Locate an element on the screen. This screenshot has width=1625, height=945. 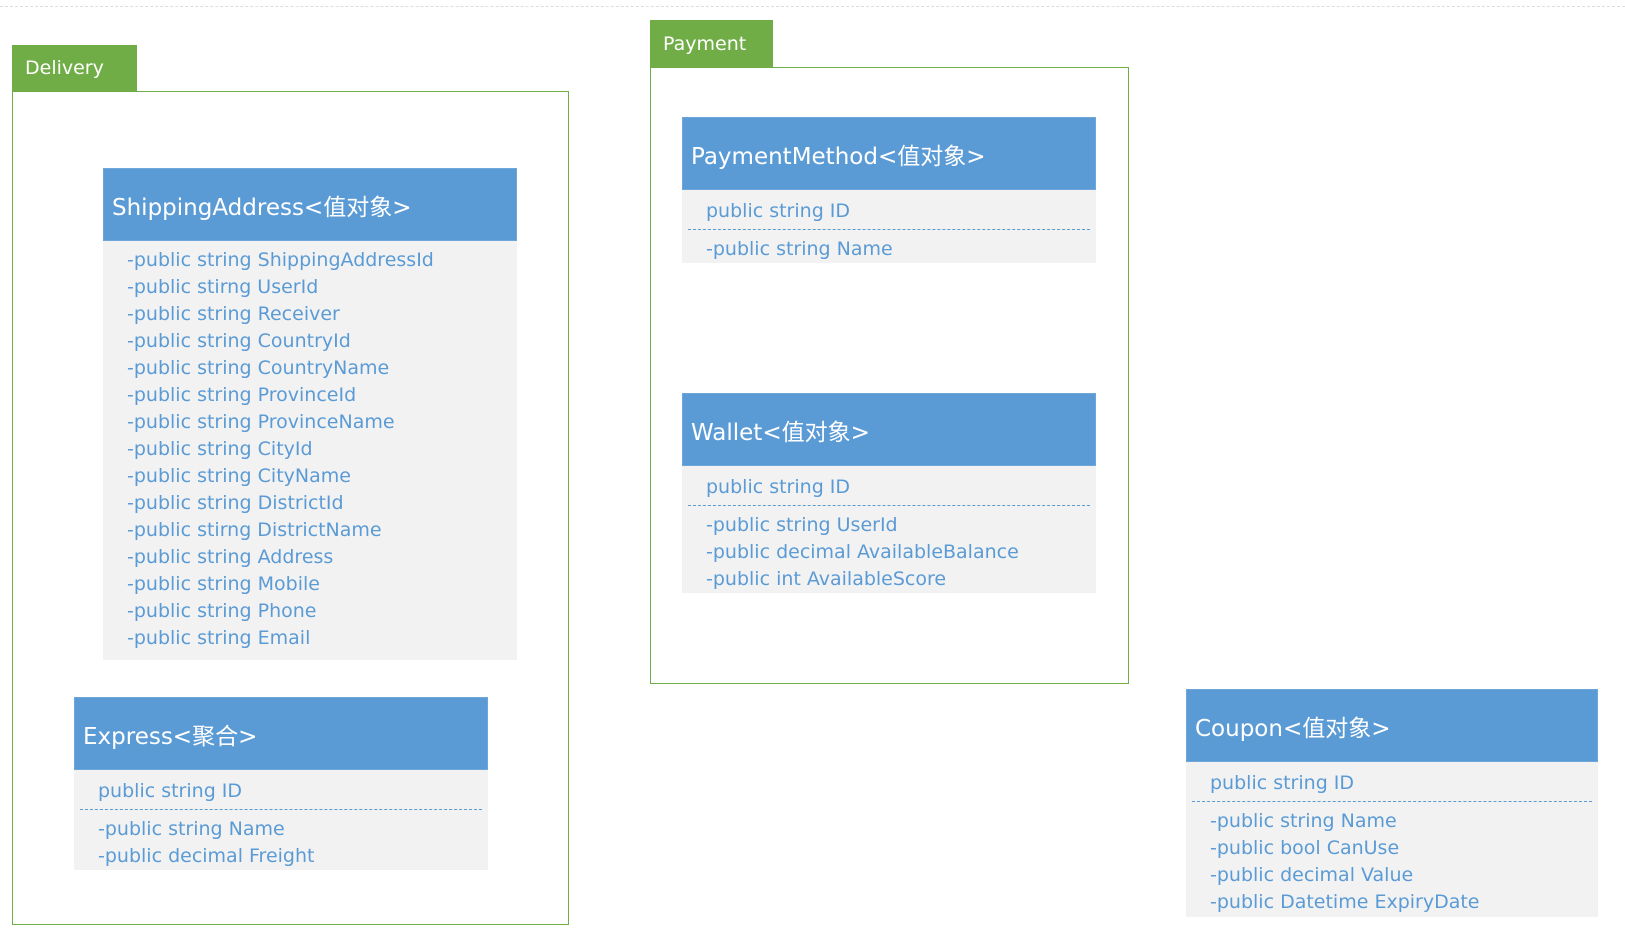
attribute: -public string ShippingAddressId is located at coordinates (280, 260).